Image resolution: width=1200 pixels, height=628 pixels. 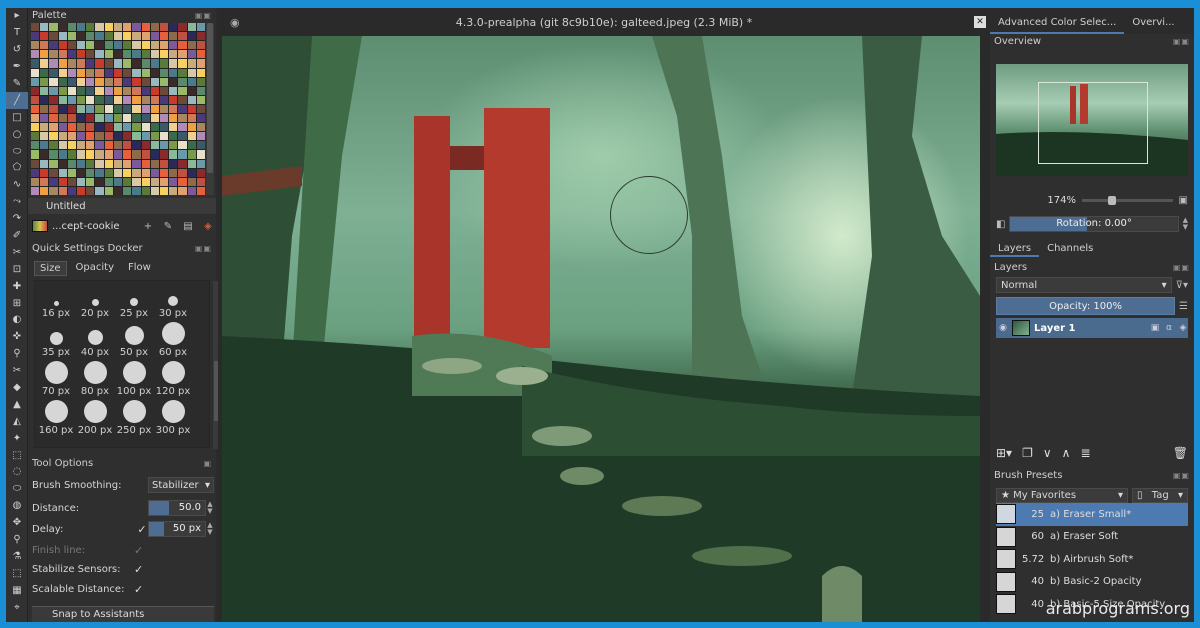 What do you see at coordinates (134, 339) in the screenshot?
I see `brush-size-item: 50 px` at bounding box center [134, 339].